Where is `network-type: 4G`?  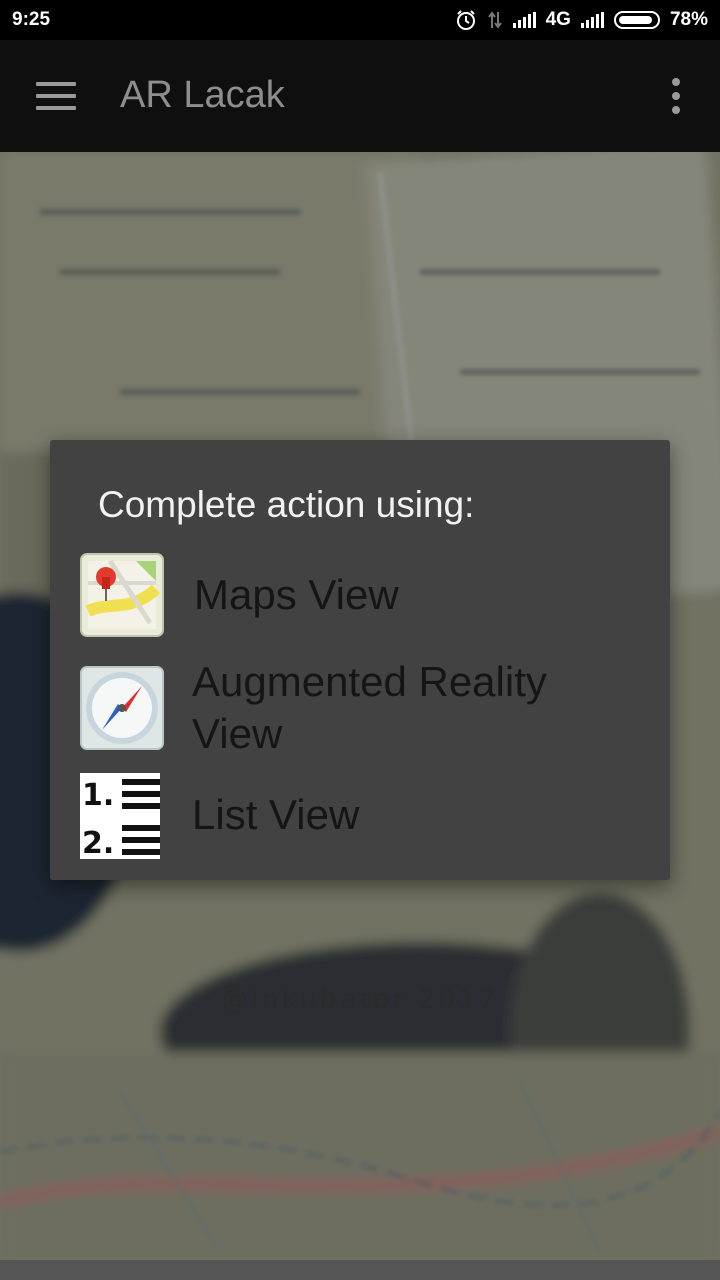 network-type: 4G is located at coordinates (558, 19).